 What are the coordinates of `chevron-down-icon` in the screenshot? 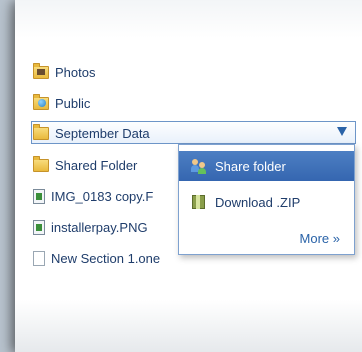 It's located at (342, 131).